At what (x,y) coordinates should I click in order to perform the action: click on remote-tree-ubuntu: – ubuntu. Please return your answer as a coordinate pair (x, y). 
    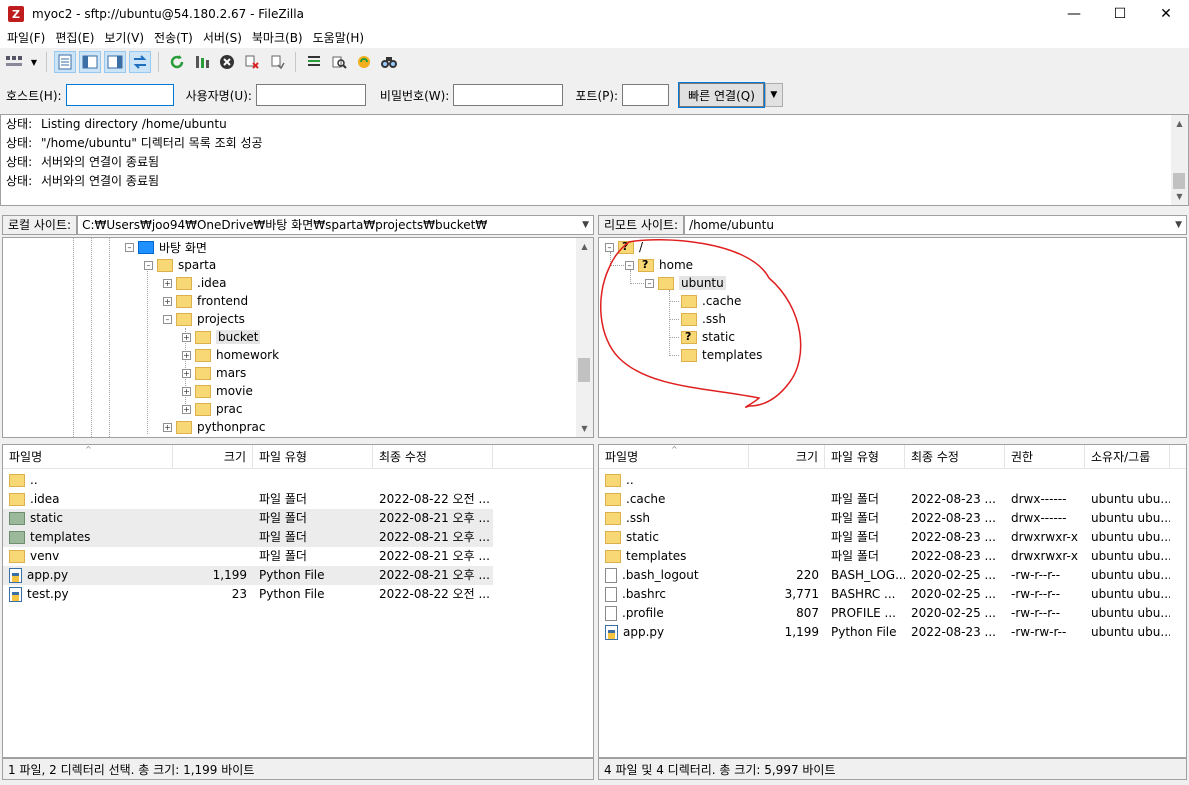
    Looking at the image, I should click on (685, 283).